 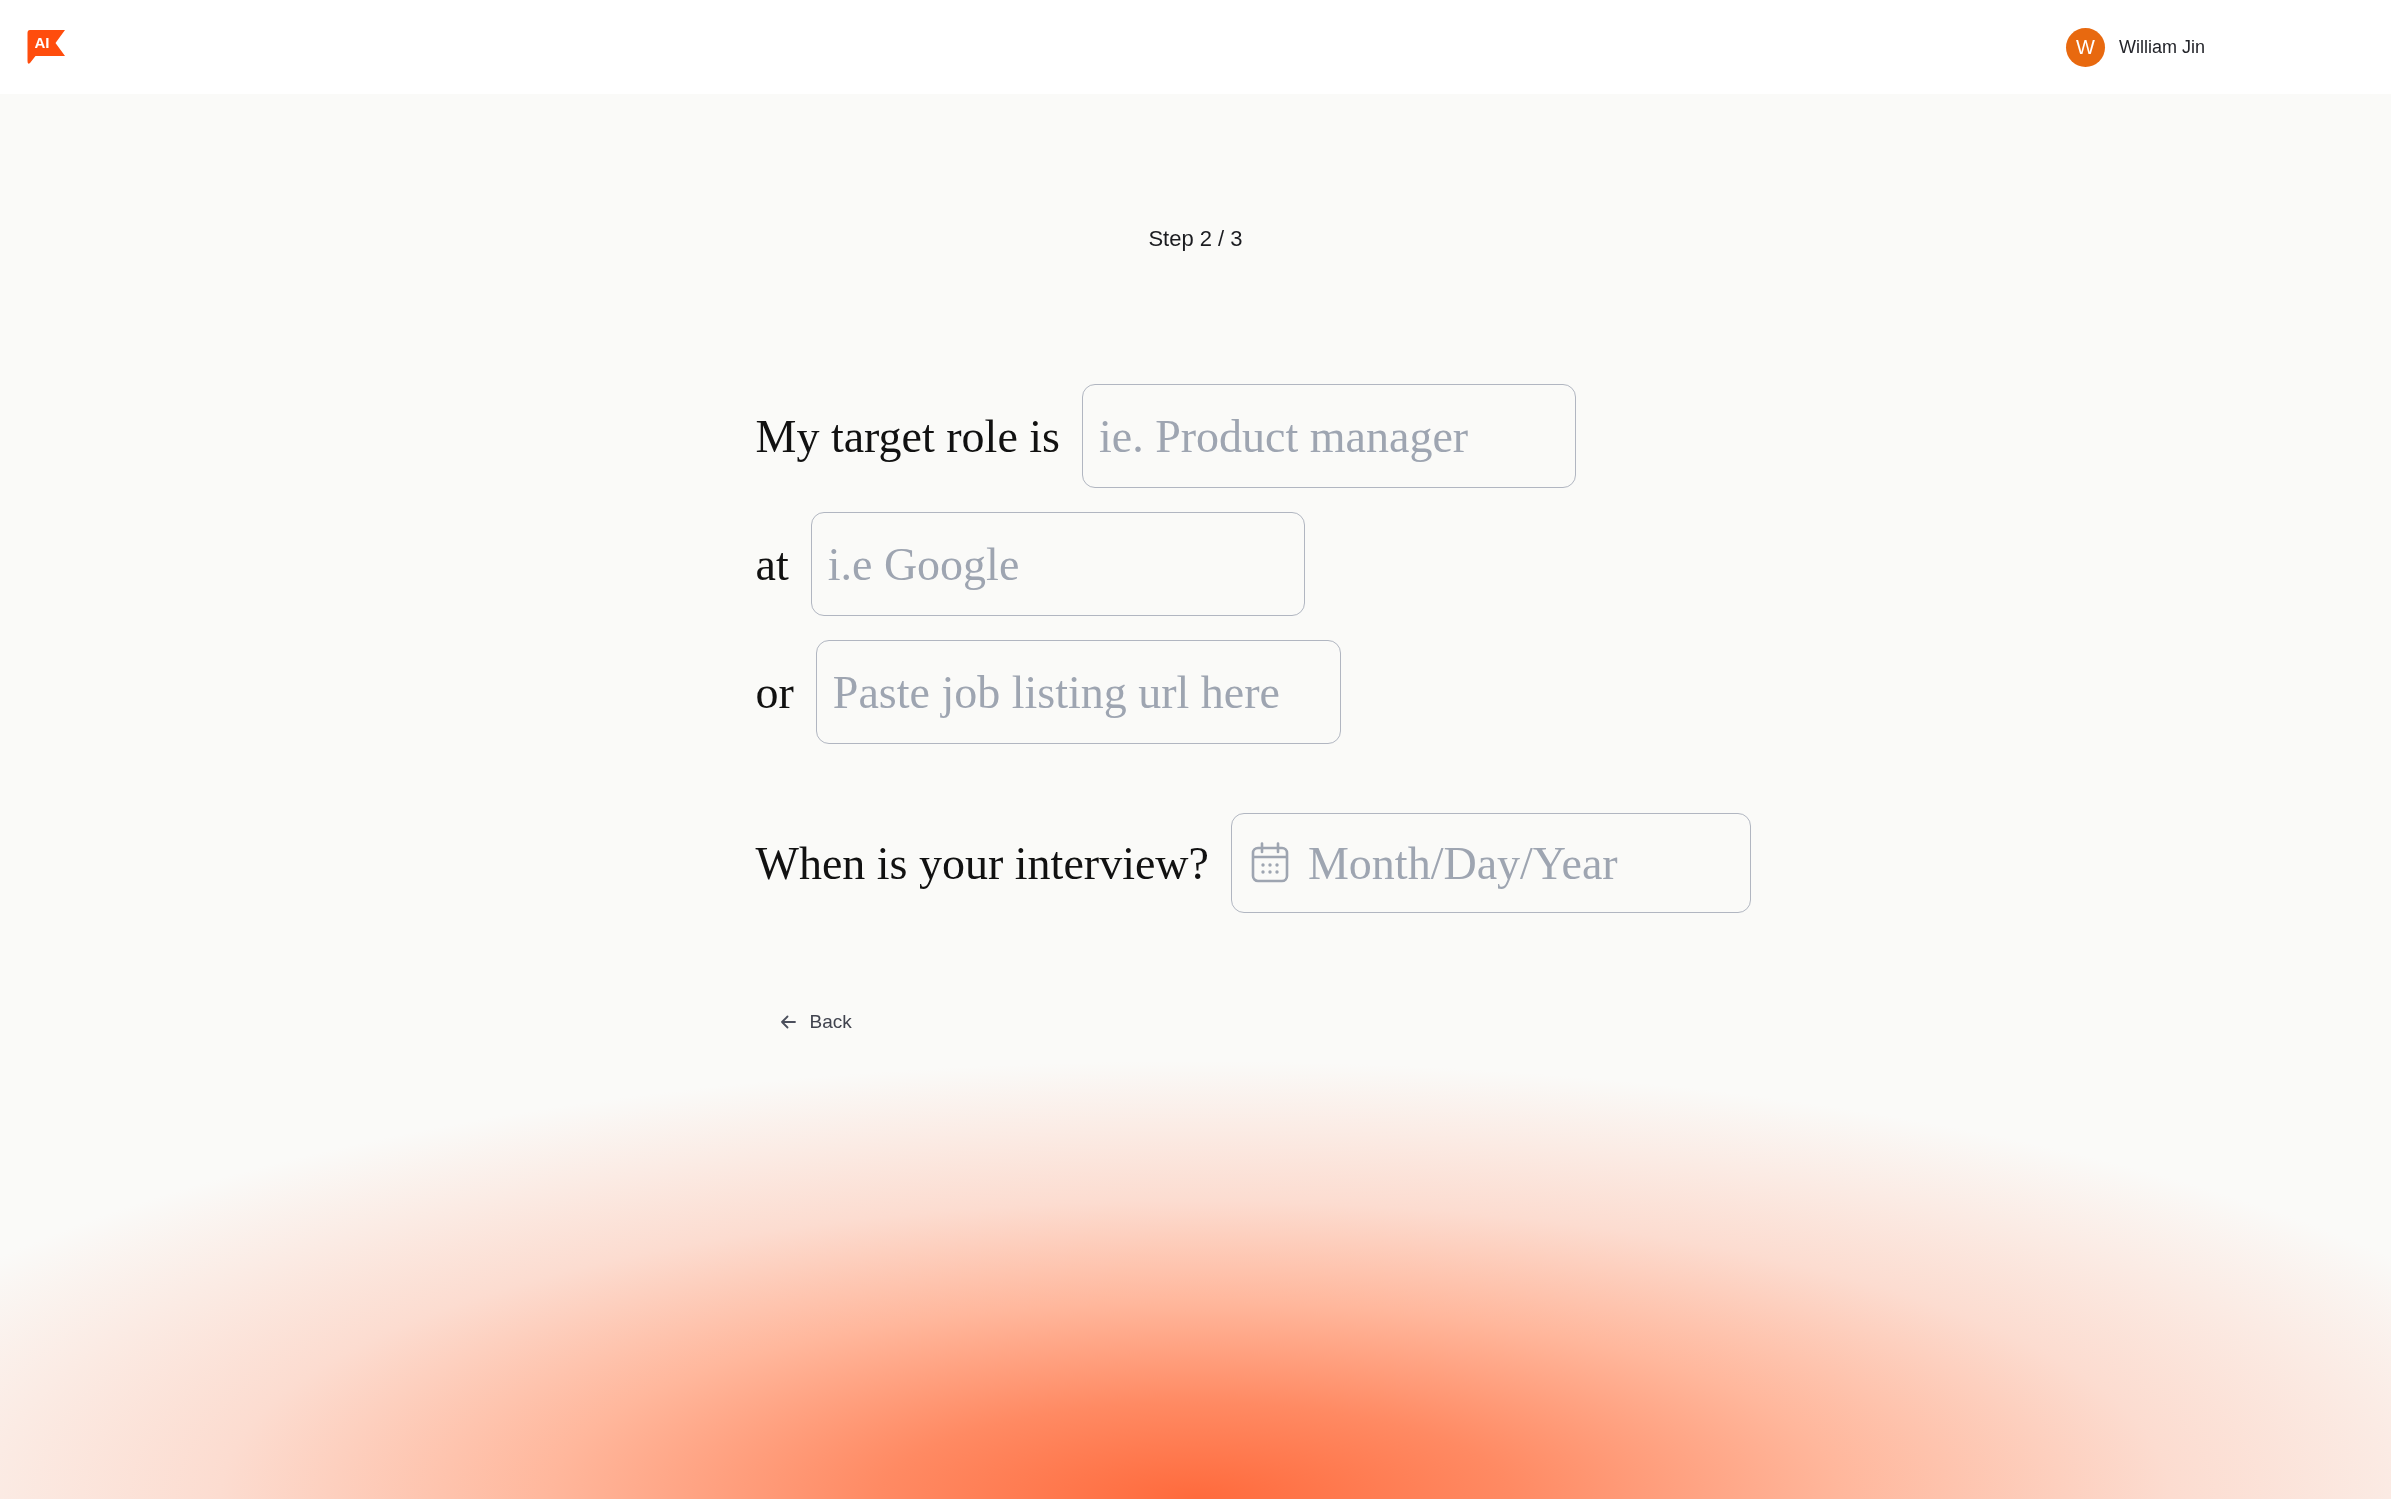 What do you see at coordinates (2162, 47) in the screenshot?
I see `user-name: William Jin` at bounding box center [2162, 47].